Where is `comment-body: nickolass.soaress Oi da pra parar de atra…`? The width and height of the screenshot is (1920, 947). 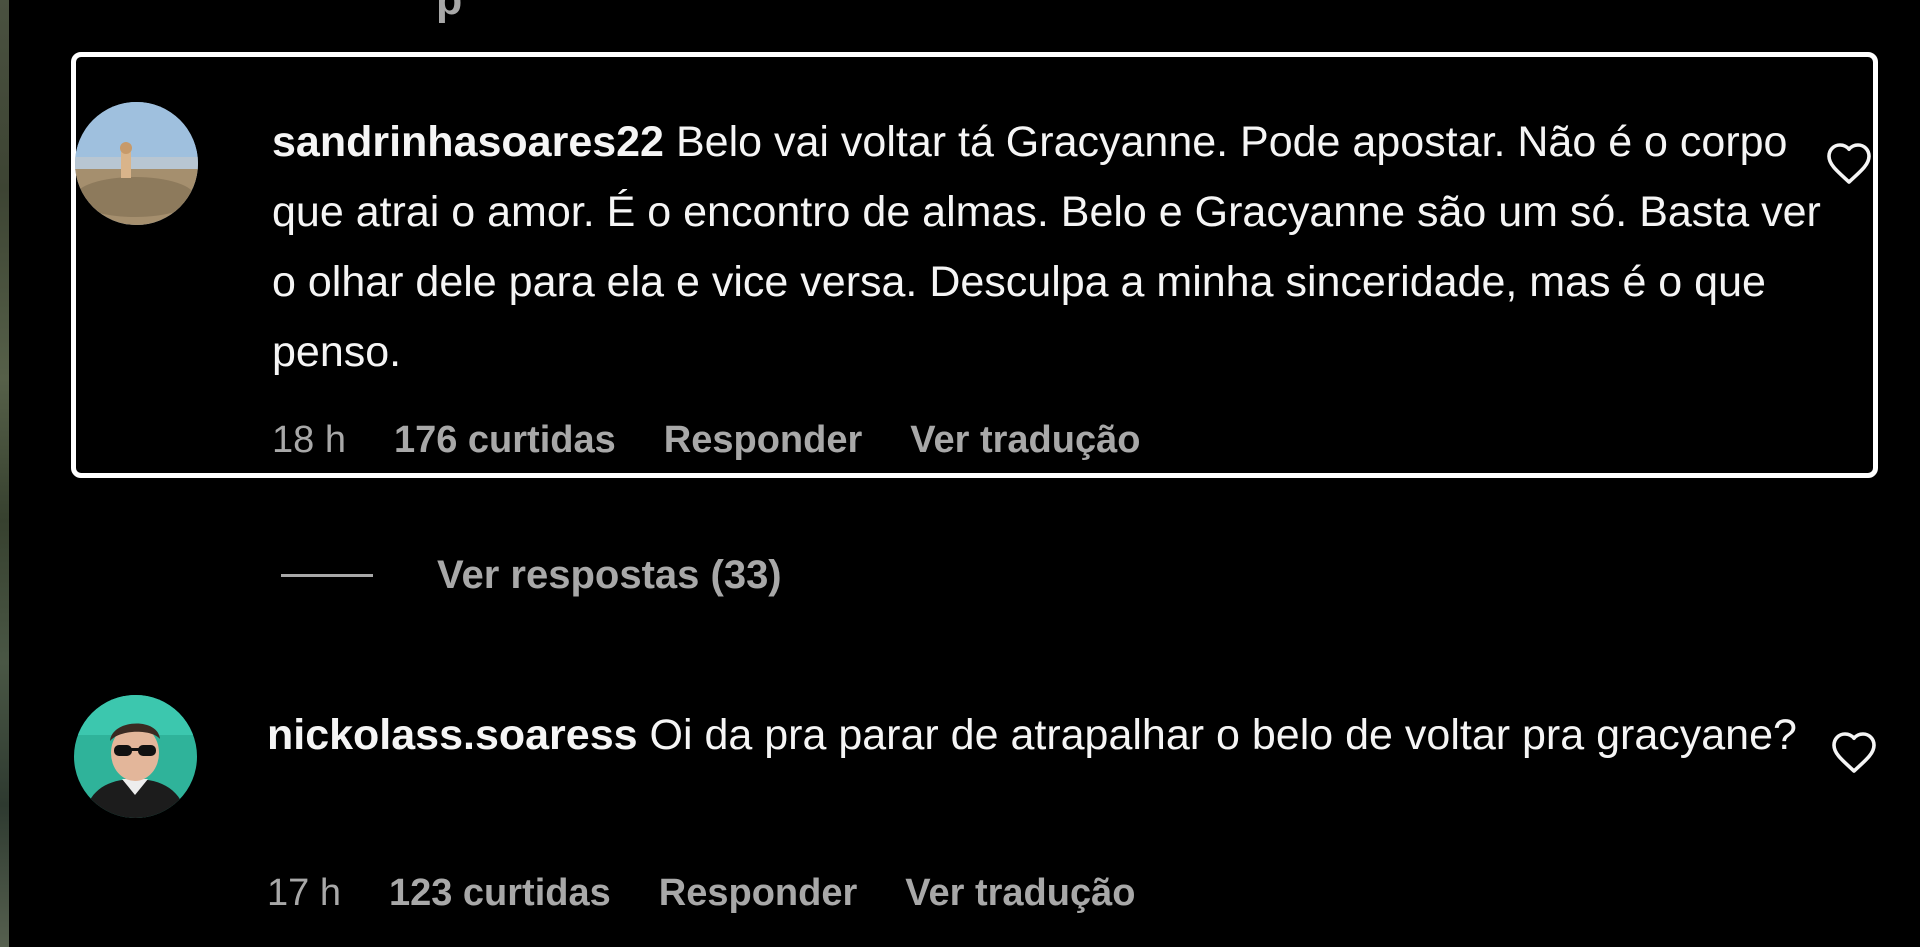
comment-body: nickolass.soaress Oi da pra parar de atra… is located at coordinates (1047, 735).